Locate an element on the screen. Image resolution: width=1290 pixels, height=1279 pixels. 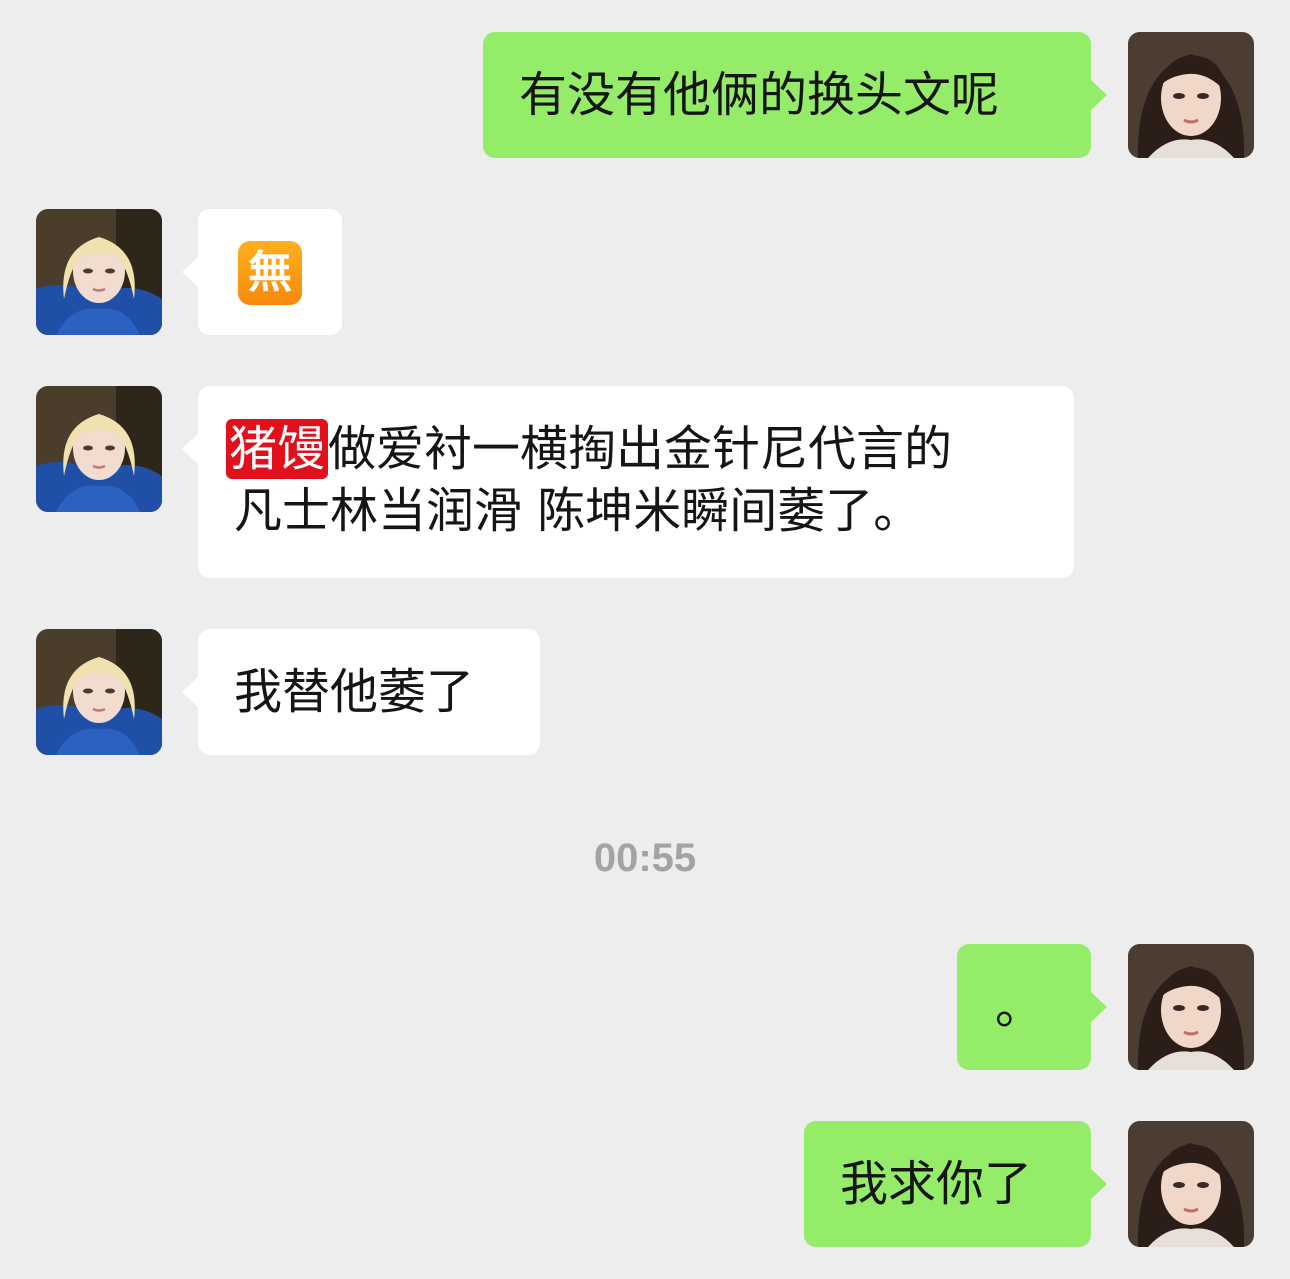
message-text: 我求你了 is located at coordinates (936, 1184).